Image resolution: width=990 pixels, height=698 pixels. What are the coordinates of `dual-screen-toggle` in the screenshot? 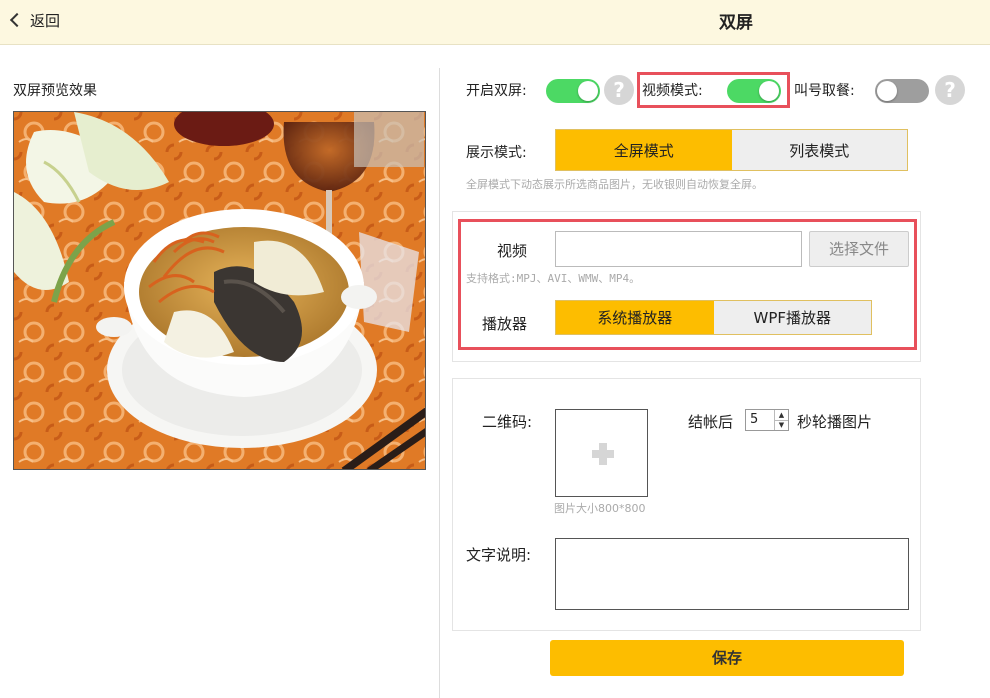 It's located at (573, 91).